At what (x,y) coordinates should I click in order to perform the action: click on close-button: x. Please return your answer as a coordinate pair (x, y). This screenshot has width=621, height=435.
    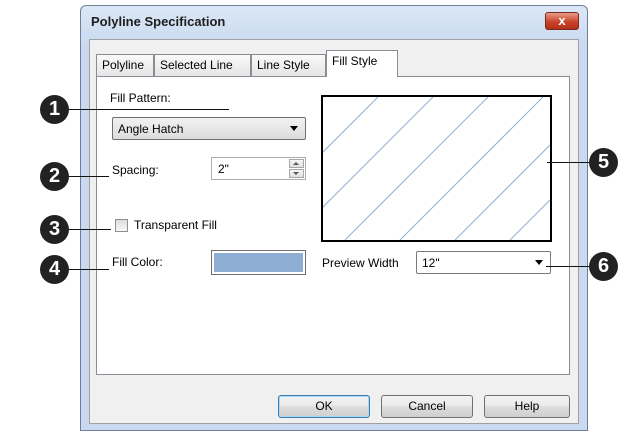
    Looking at the image, I should click on (562, 21).